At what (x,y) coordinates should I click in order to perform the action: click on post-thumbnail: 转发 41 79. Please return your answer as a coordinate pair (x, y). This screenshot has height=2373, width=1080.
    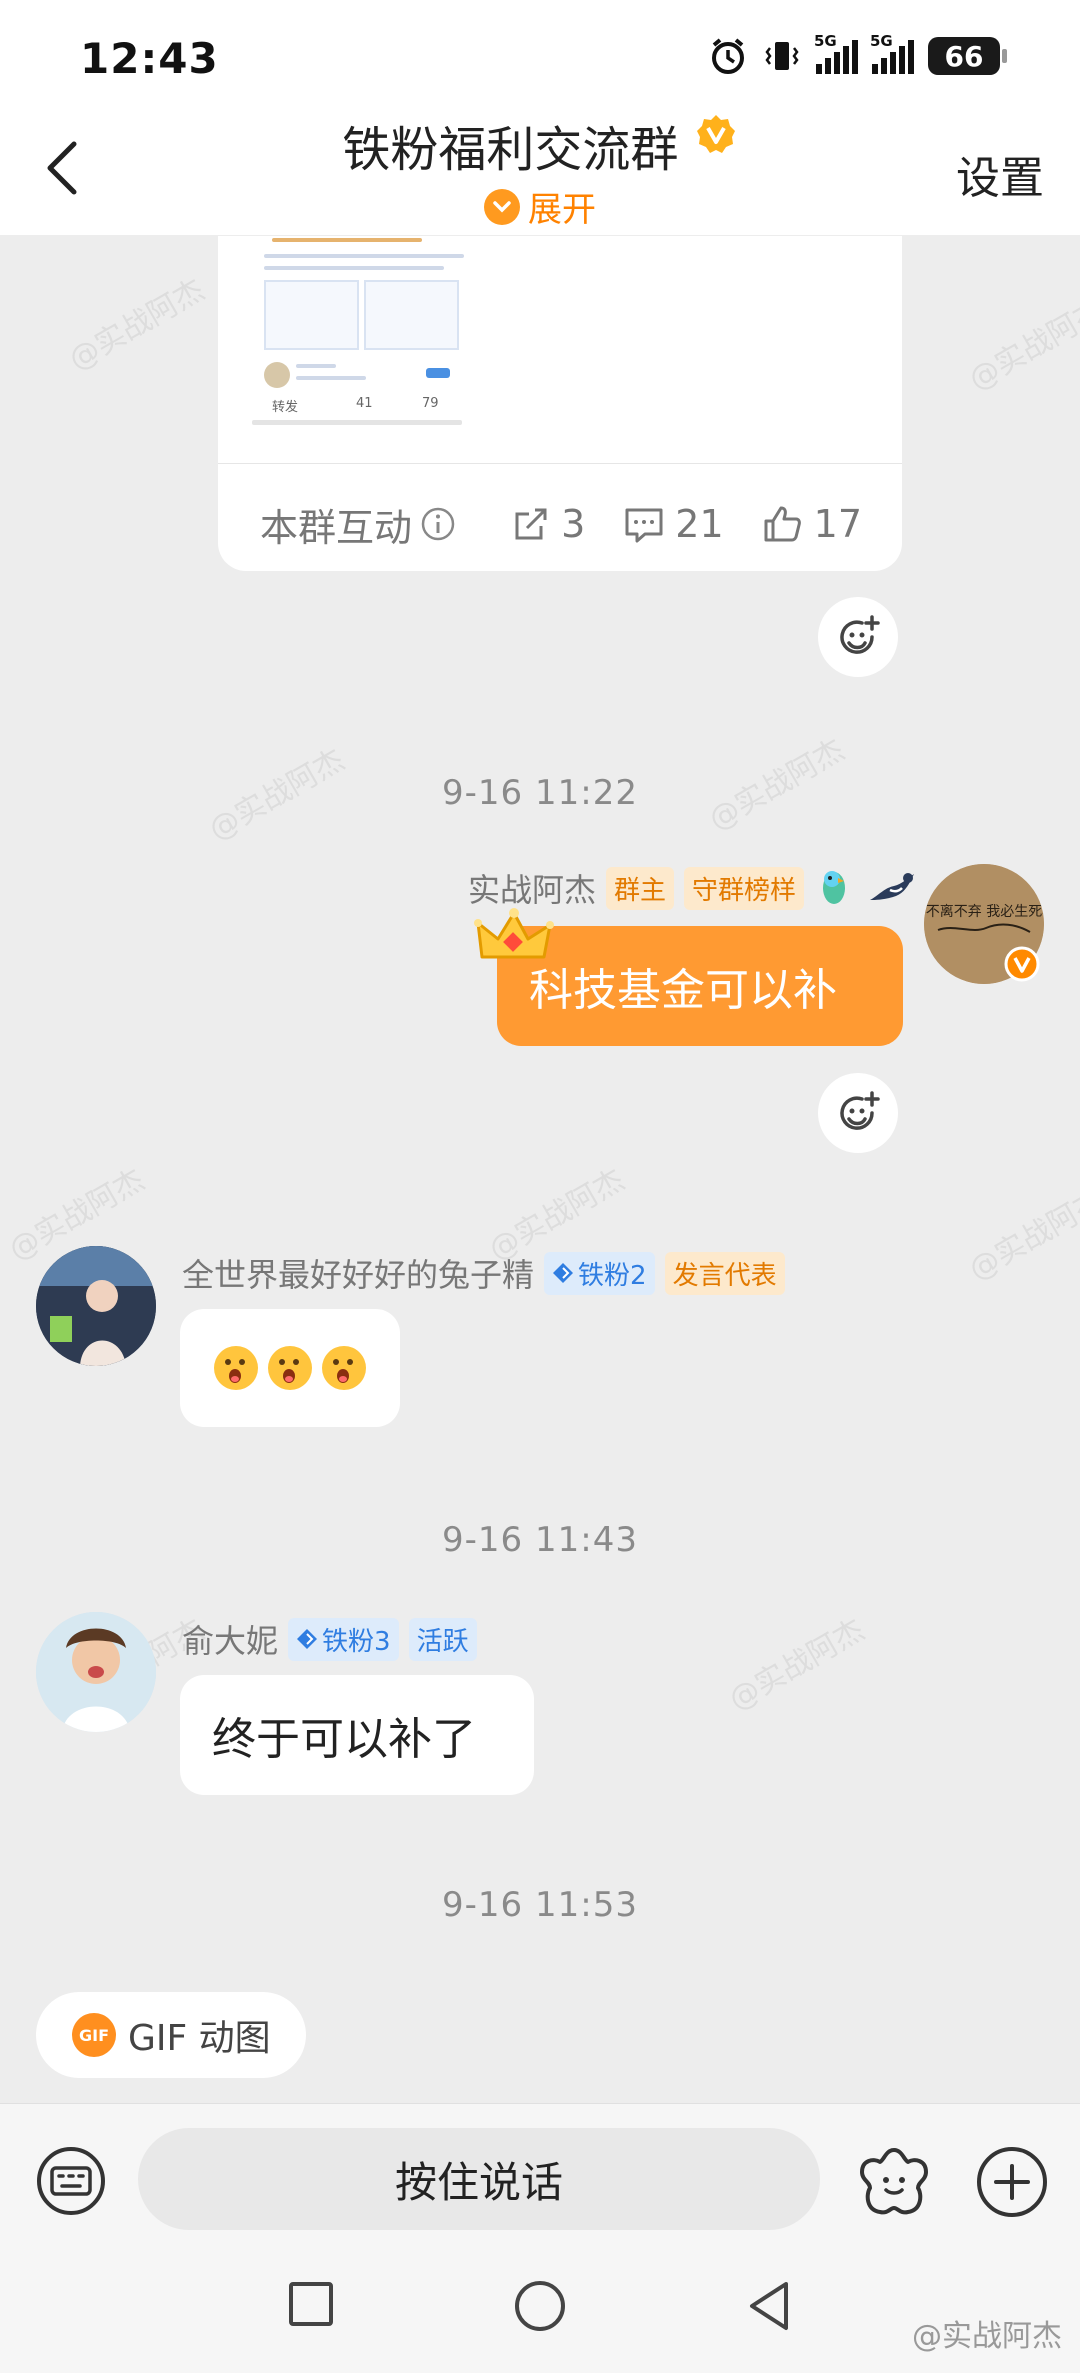
    Looking at the image, I should click on (517, 333).